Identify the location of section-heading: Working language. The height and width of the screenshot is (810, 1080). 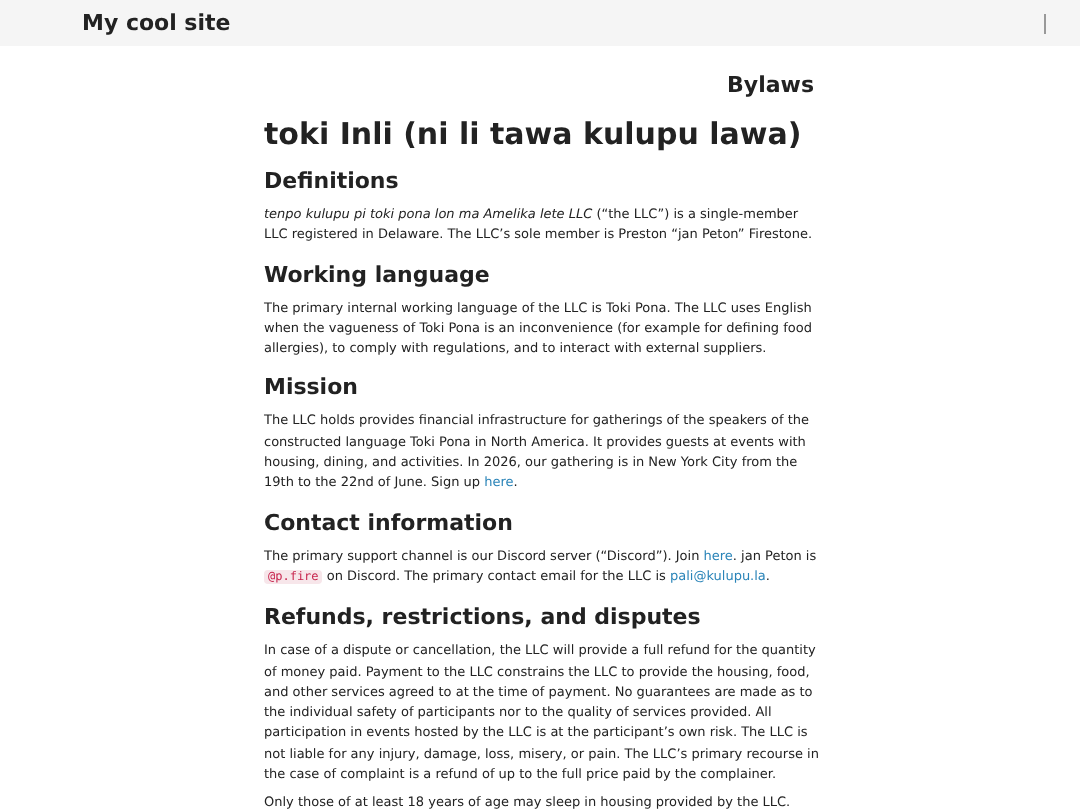
(378, 274).